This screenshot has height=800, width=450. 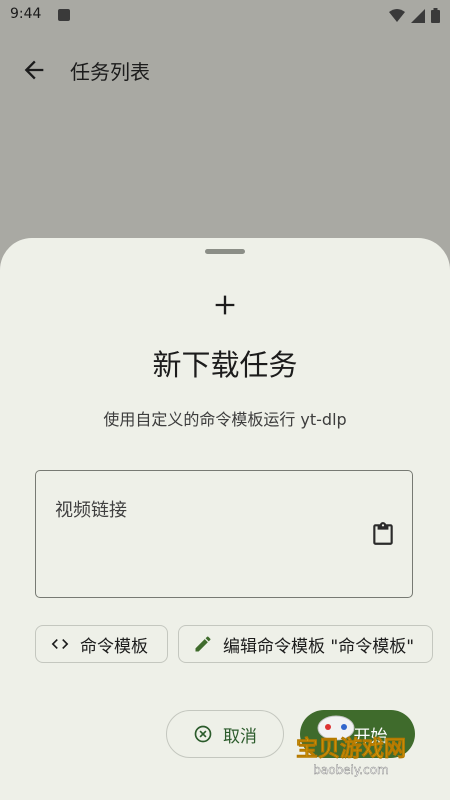 I want to click on edit-command-template-chip: 编辑命令模板 "命令模板", so click(x=305, y=644).